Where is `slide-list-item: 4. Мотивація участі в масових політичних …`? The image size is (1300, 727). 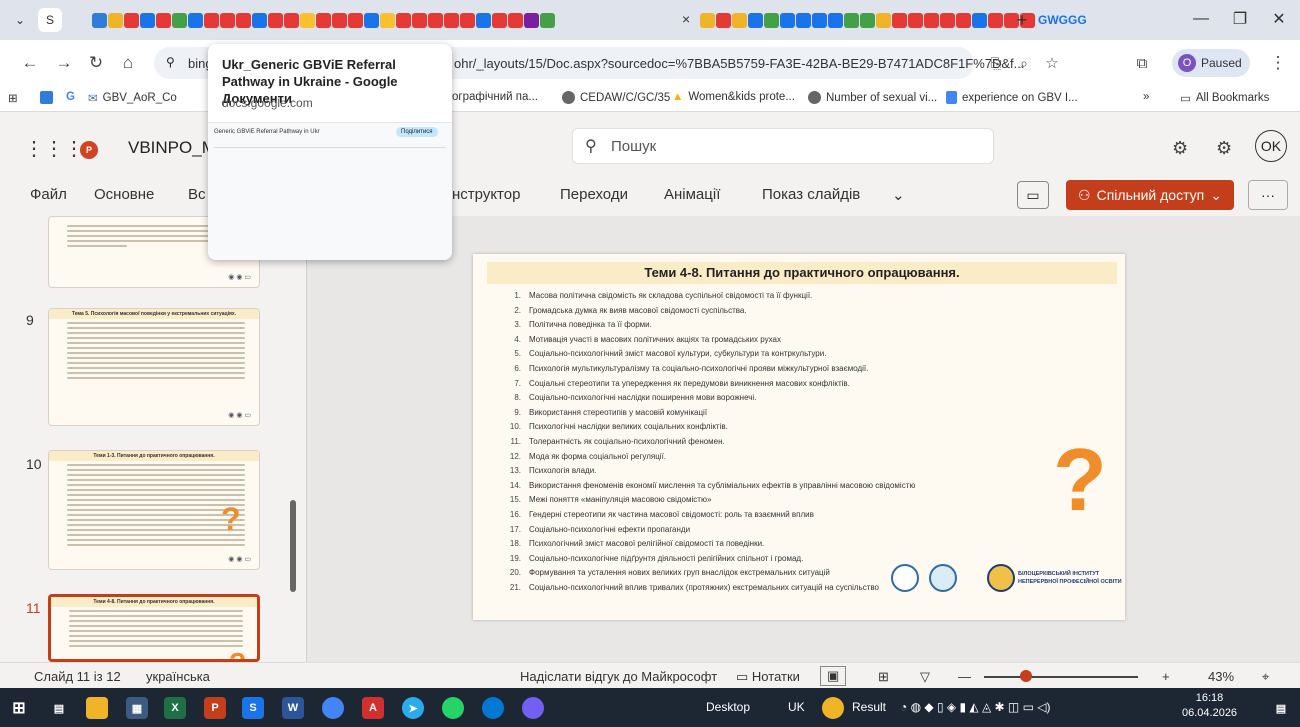 slide-list-item: 4. Мотивація участі в масових політичних … is located at coordinates (787, 340).